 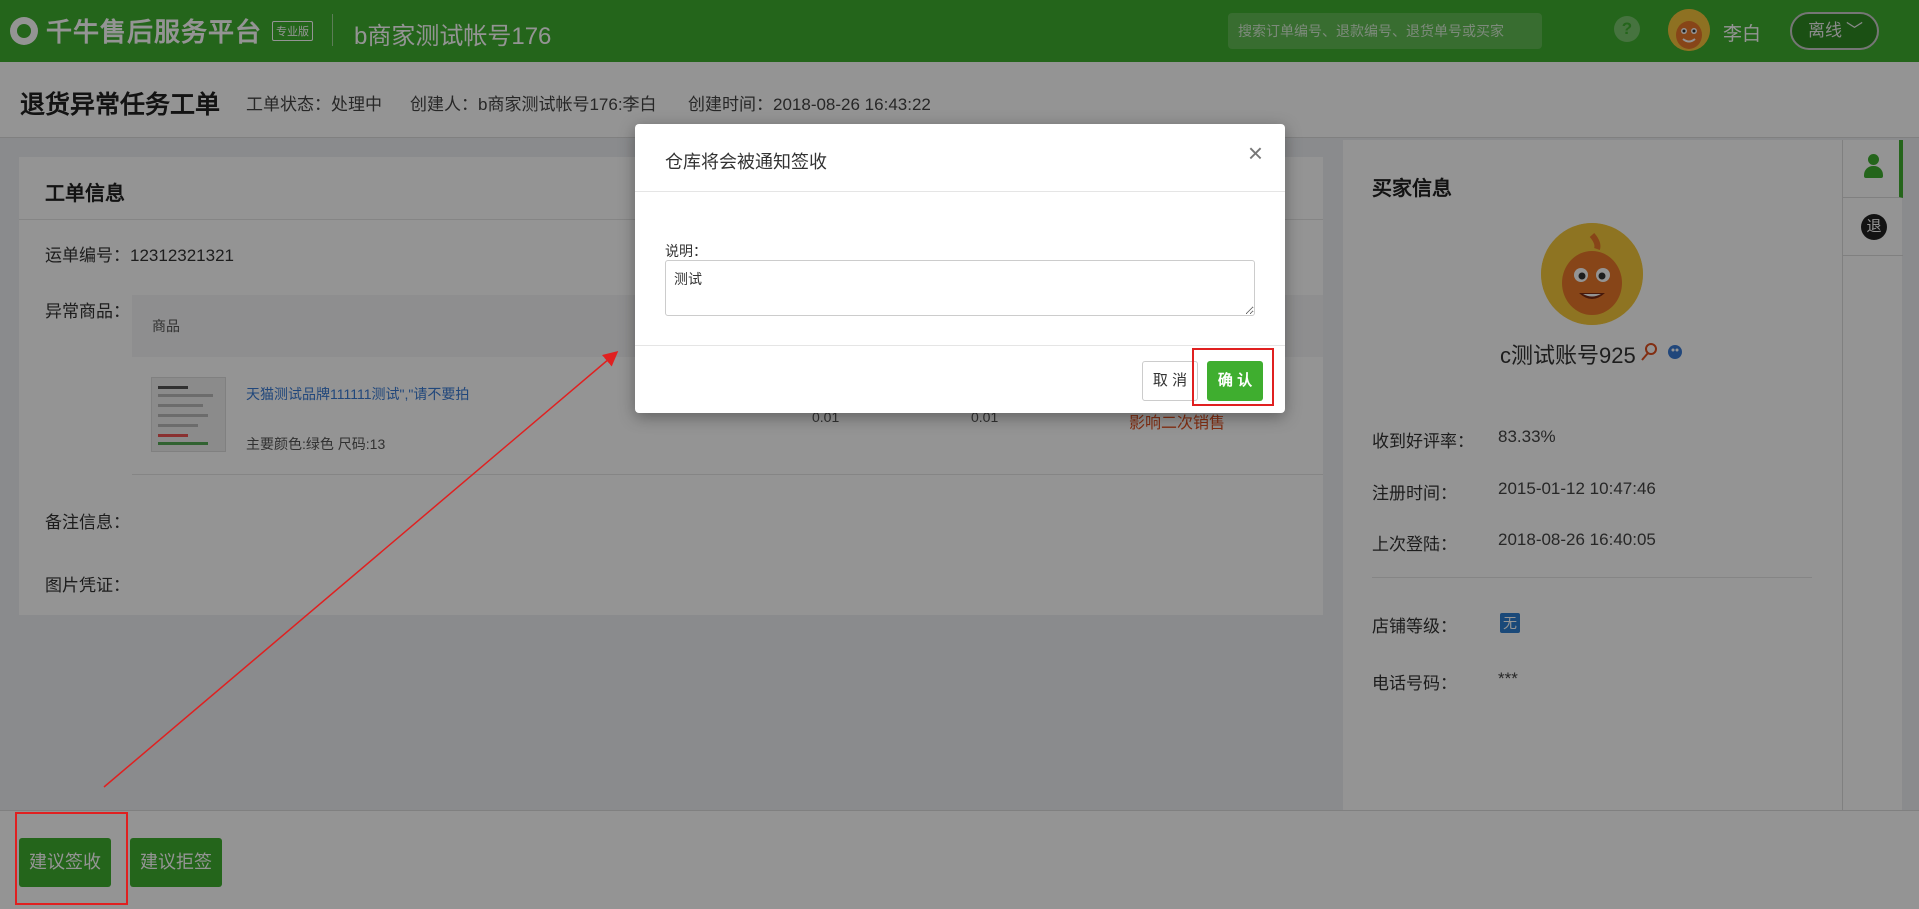 I want to click on confirm-sign-dialog: 仓库将会被通知签收 × 说明： 测试 取 消 确 认, so click(x=960, y=268).